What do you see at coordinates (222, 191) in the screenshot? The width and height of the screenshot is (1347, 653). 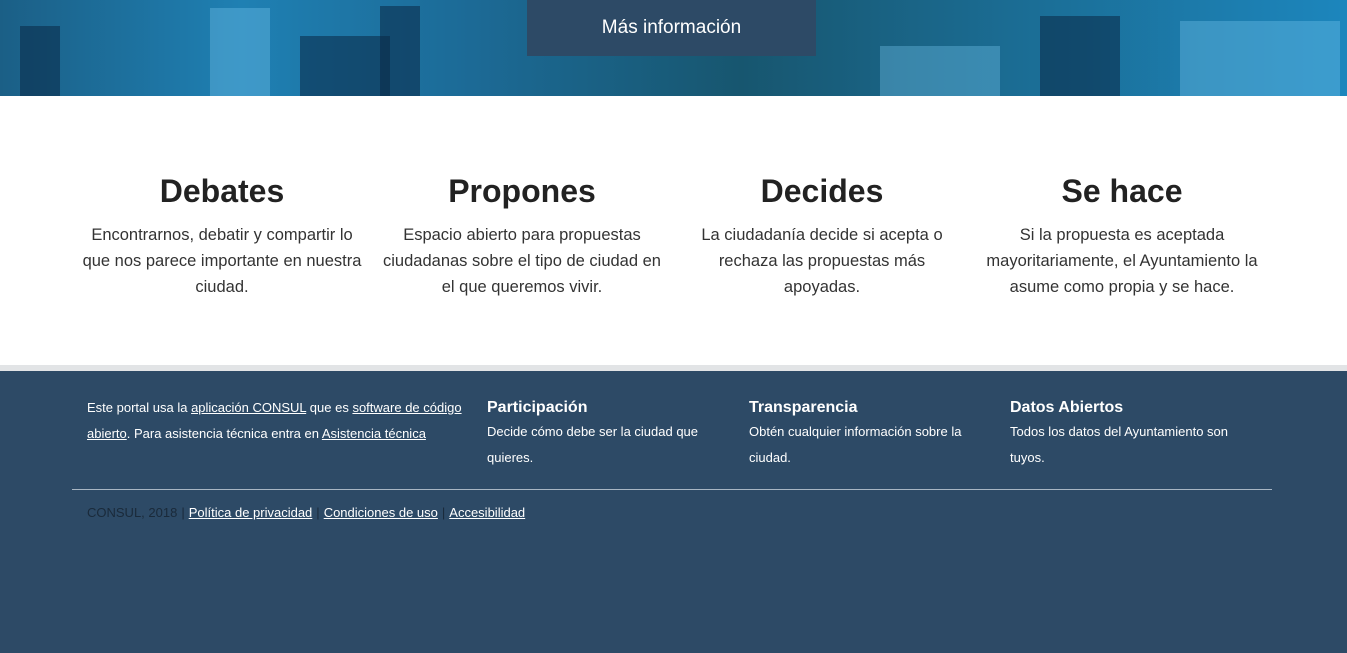 I see `step-title: Debates` at bounding box center [222, 191].